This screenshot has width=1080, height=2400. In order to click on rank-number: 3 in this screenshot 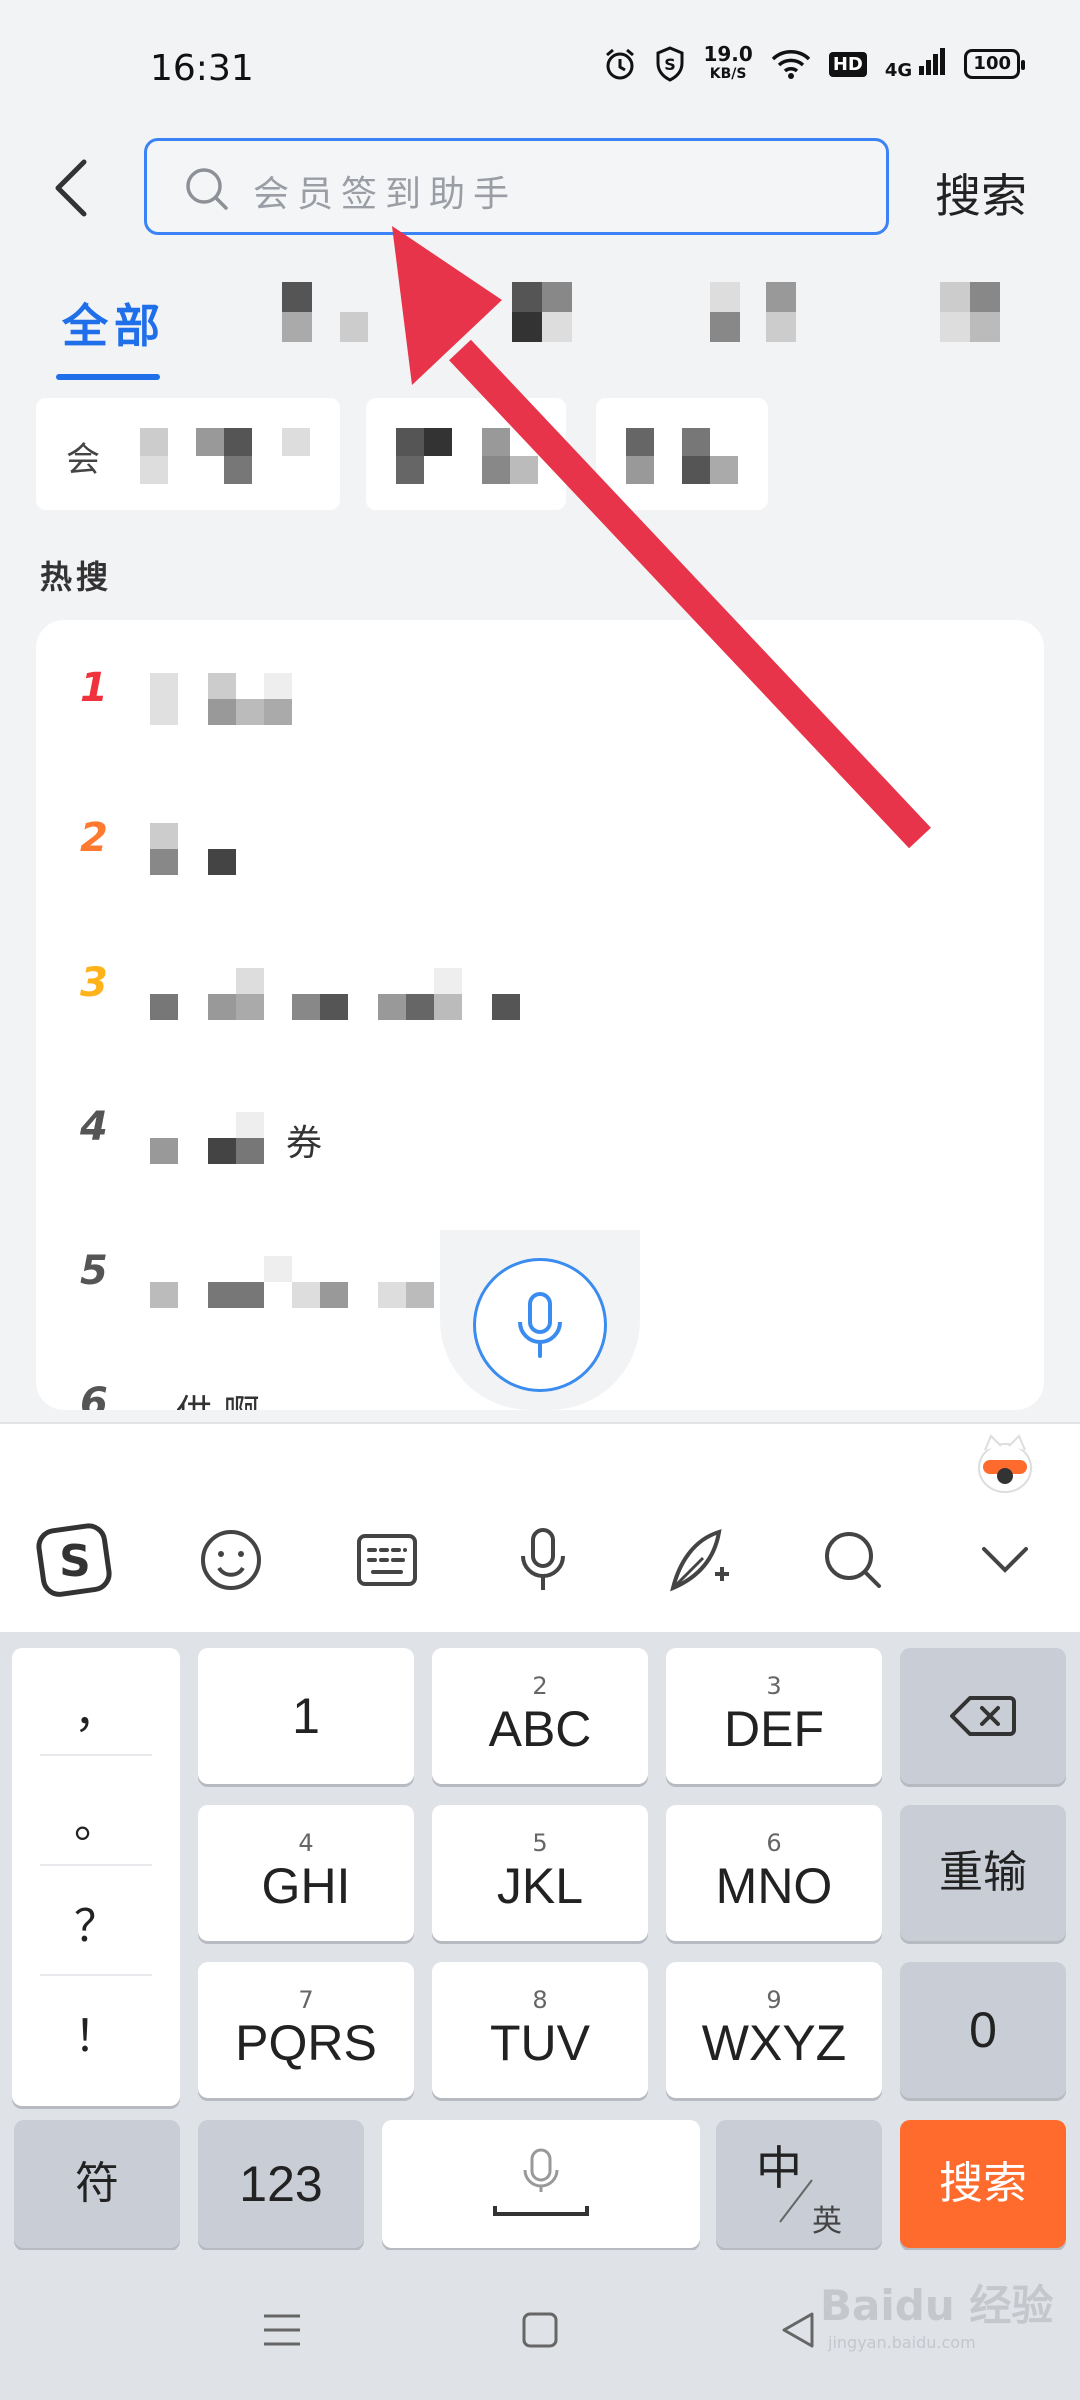, I will do `click(94, 983)`.